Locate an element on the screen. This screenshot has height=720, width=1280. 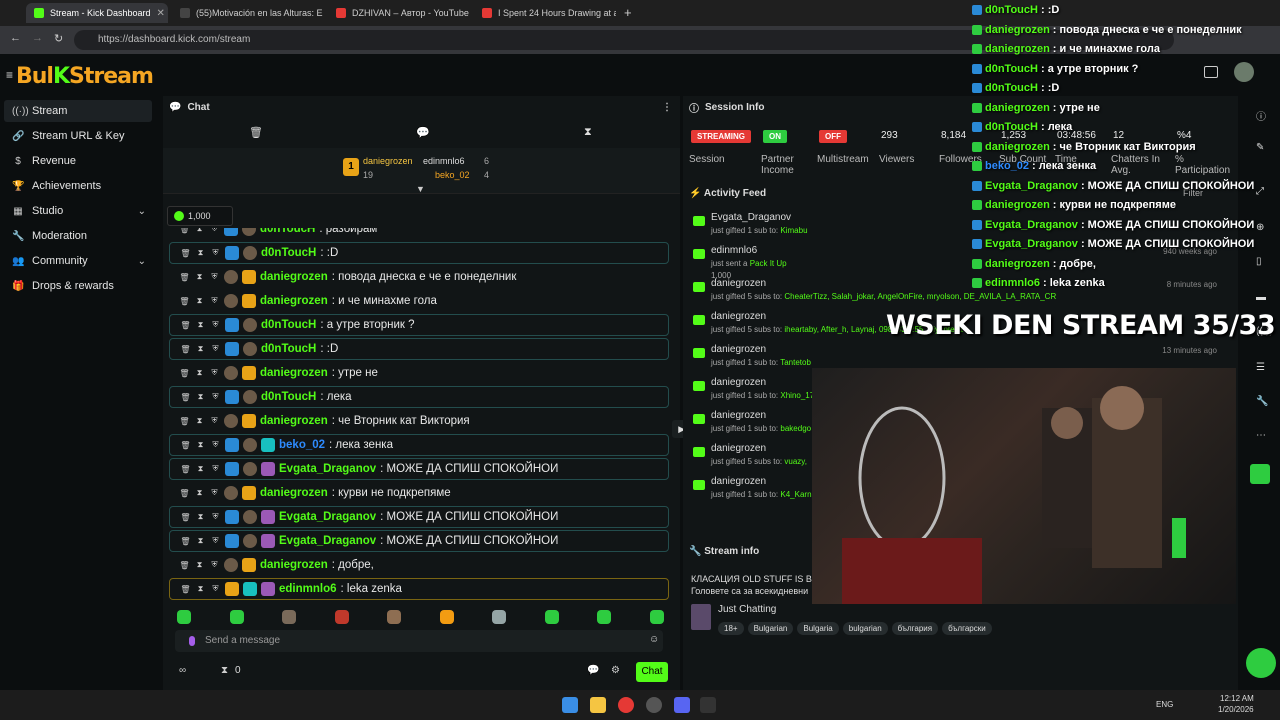
chat-send-button: Chat is located at coordinates (652, 672).